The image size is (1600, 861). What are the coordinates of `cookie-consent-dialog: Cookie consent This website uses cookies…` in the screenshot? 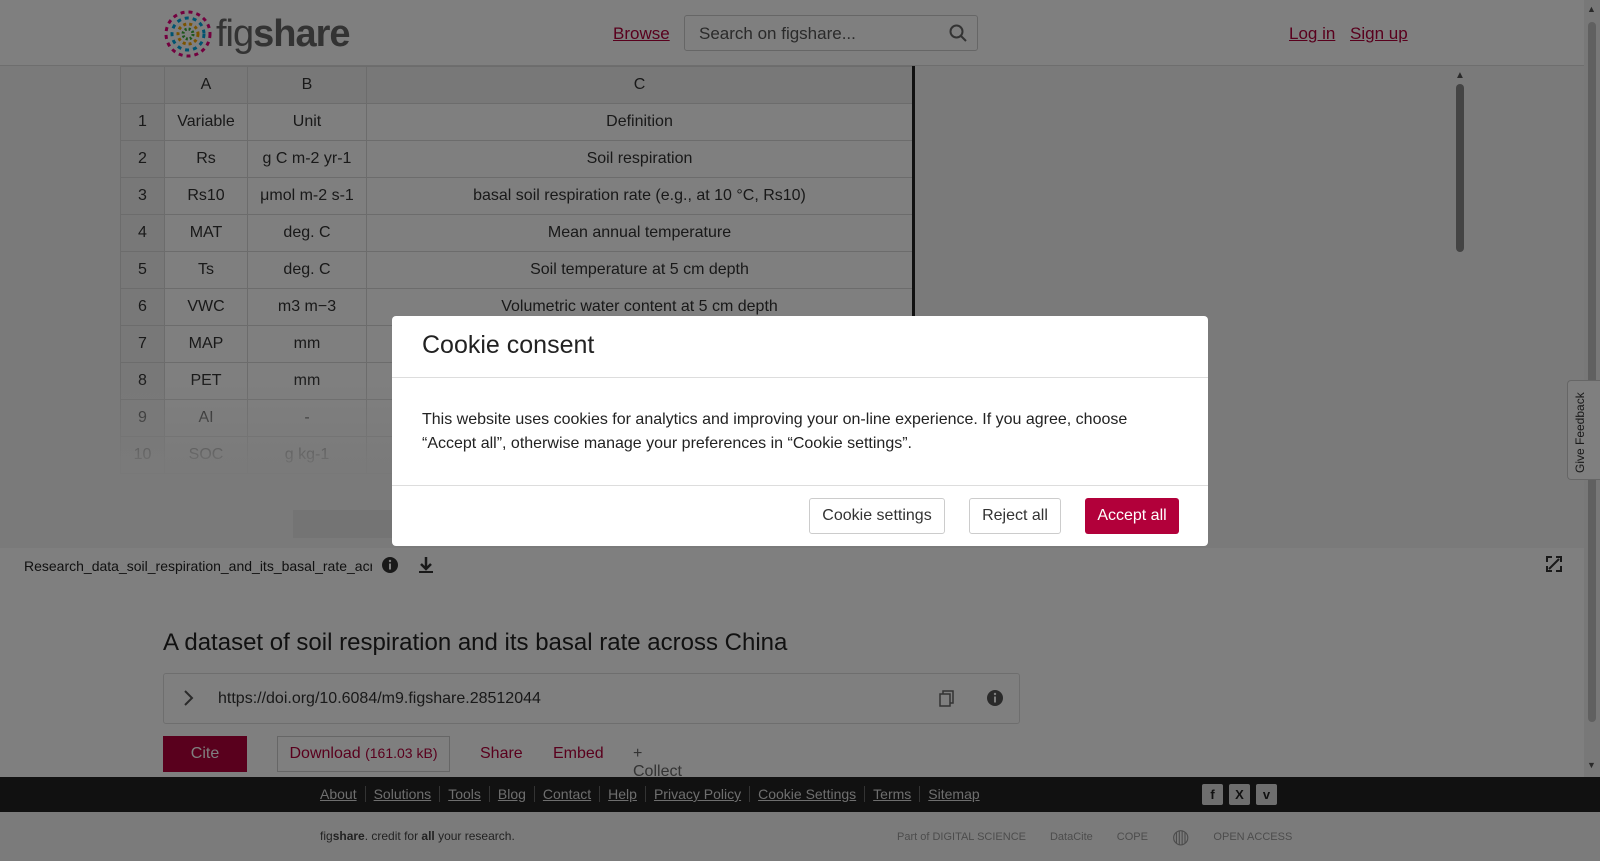 It's located at (800, 431).